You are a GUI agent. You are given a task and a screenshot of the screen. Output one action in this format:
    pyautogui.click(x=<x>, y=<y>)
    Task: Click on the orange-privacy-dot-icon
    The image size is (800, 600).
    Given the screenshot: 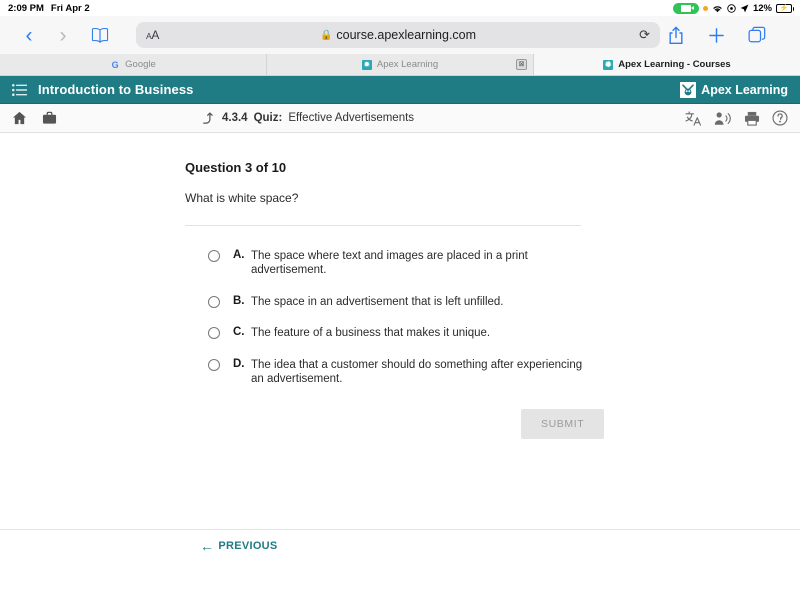 What is the action you would take?
    pyautogui.click(x=705, y=8)
    